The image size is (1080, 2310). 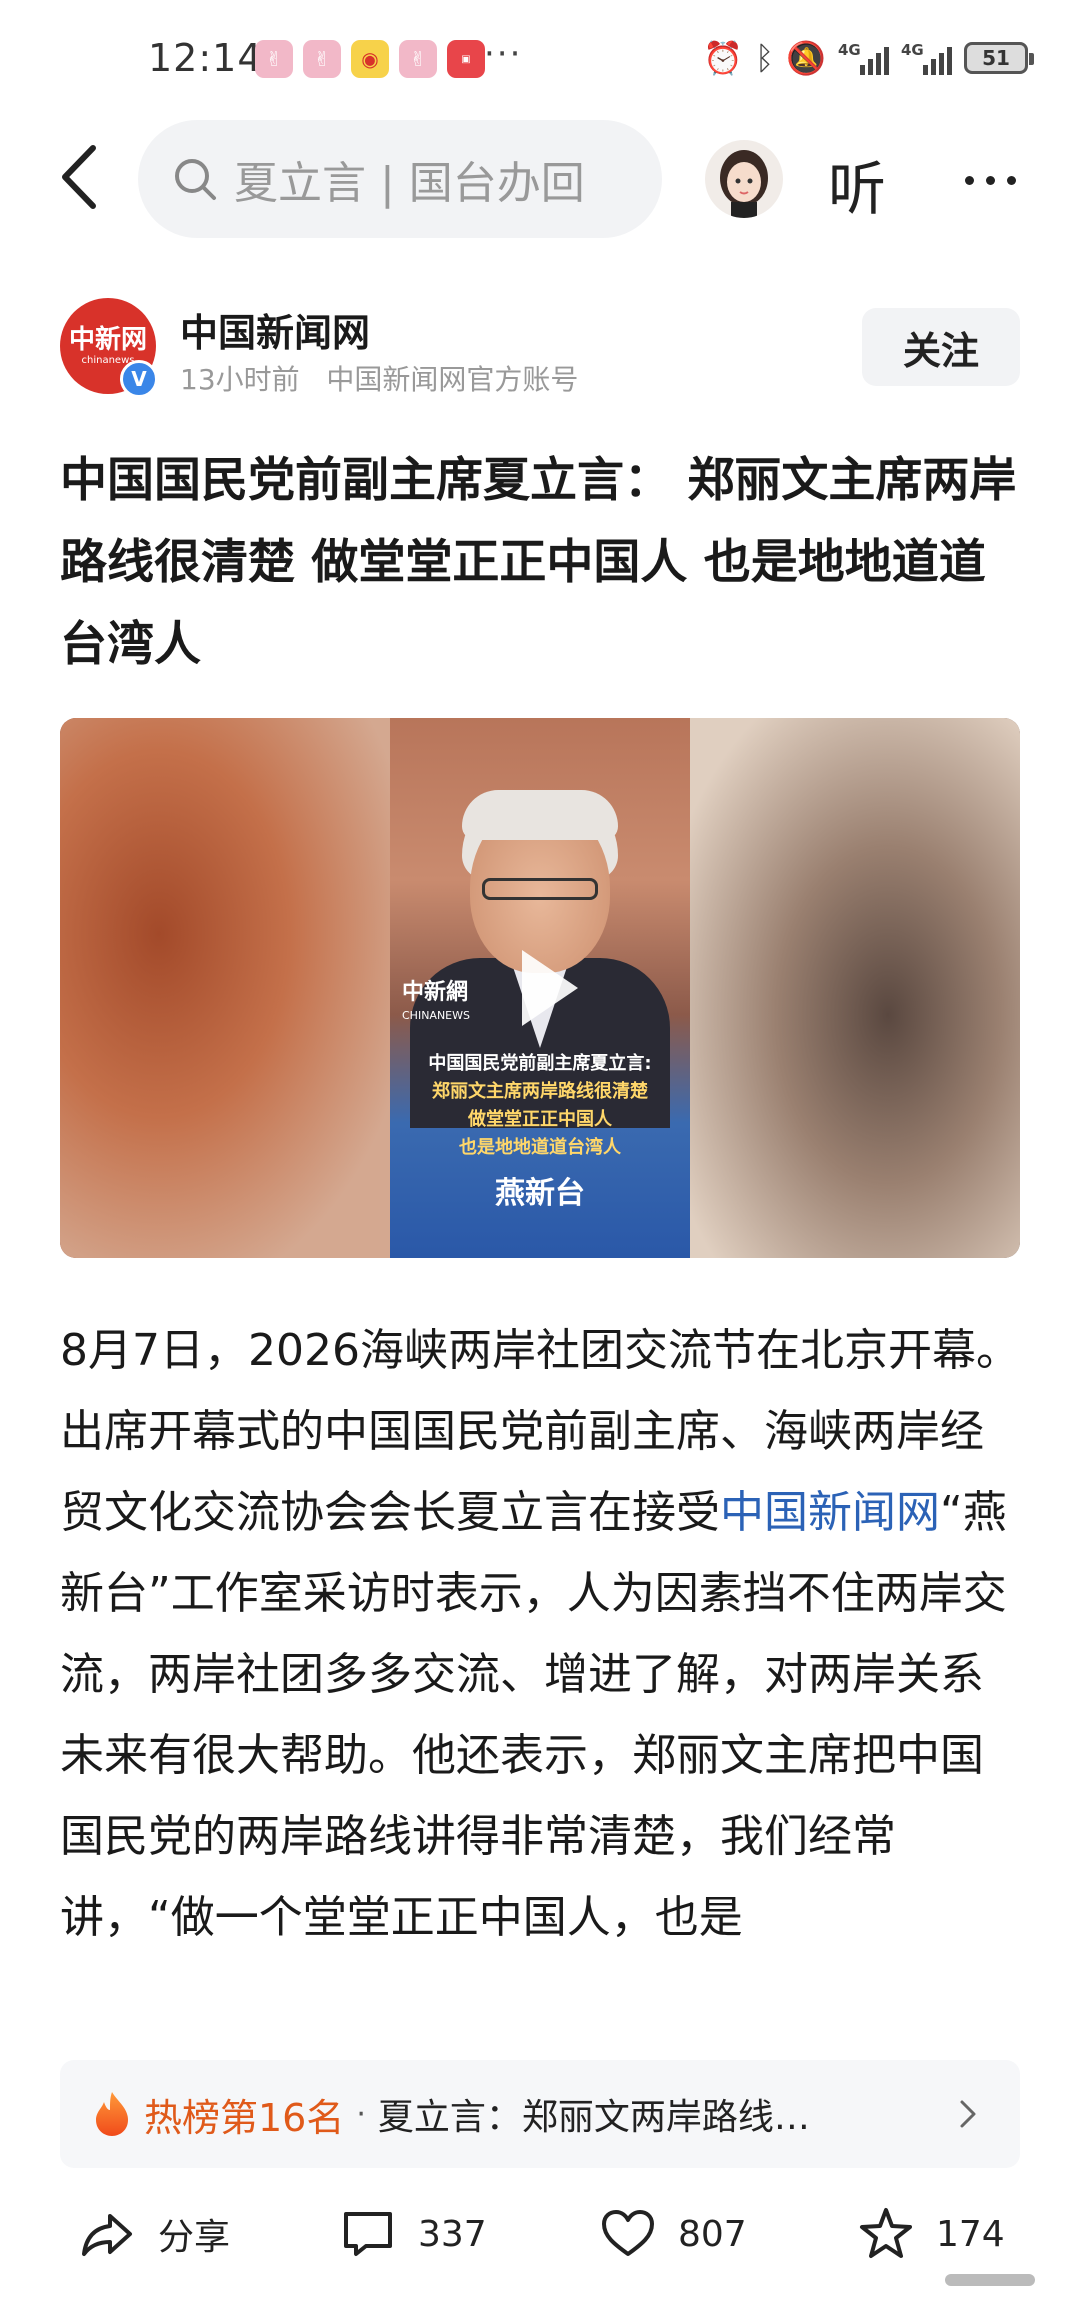 What do you see at coordinates (112, 2114) in the screenshot?
I see `fire-icon` at bounding box center [112, 2114].